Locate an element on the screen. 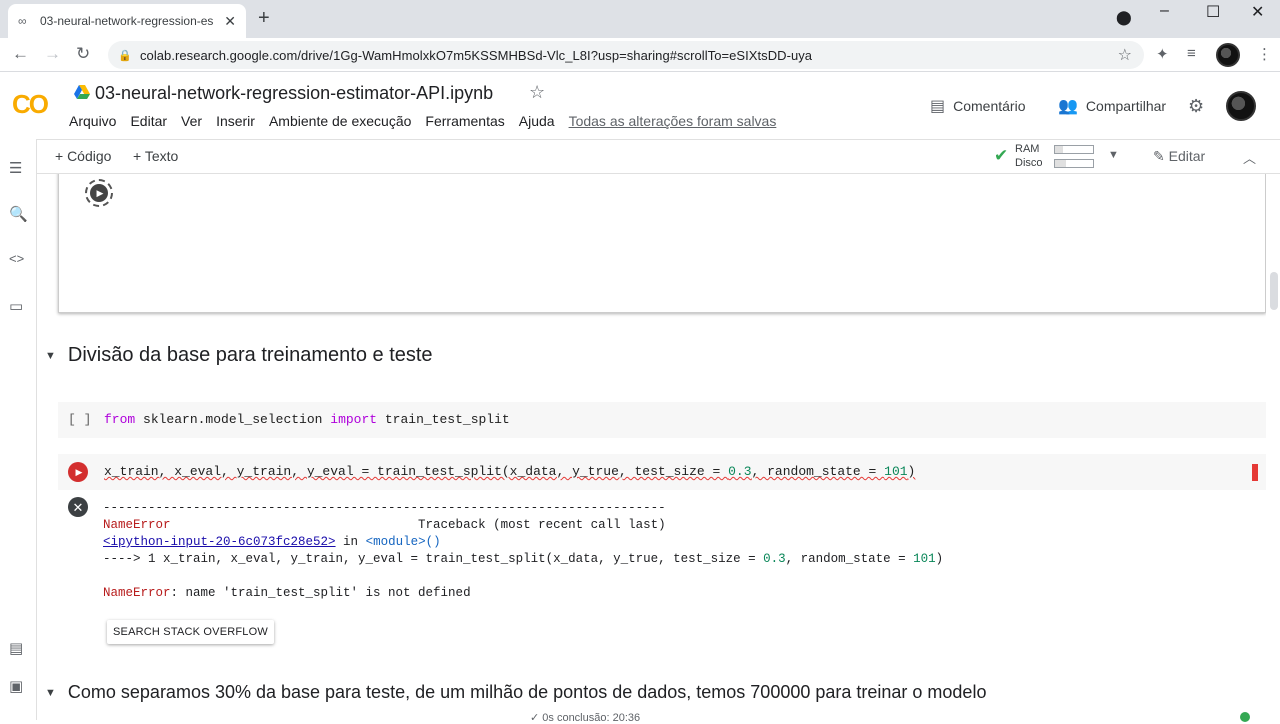 This screenshot has width=1280, height=724. tab-title: 03-neural-network-regression-es is located at coordinates (127, 21).